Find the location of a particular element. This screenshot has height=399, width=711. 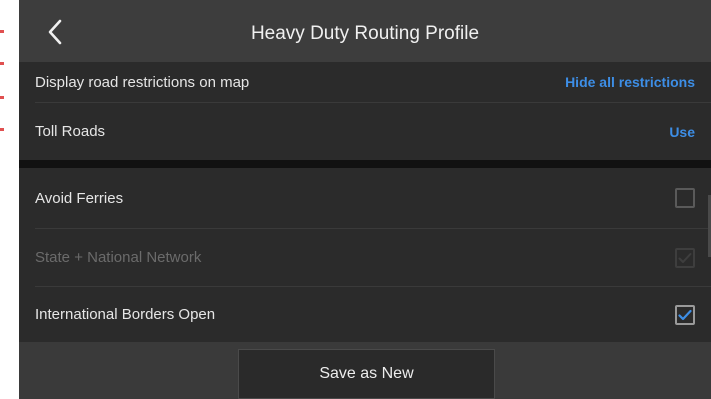

international-borders-checkbox is located at coordinates (685, 314).